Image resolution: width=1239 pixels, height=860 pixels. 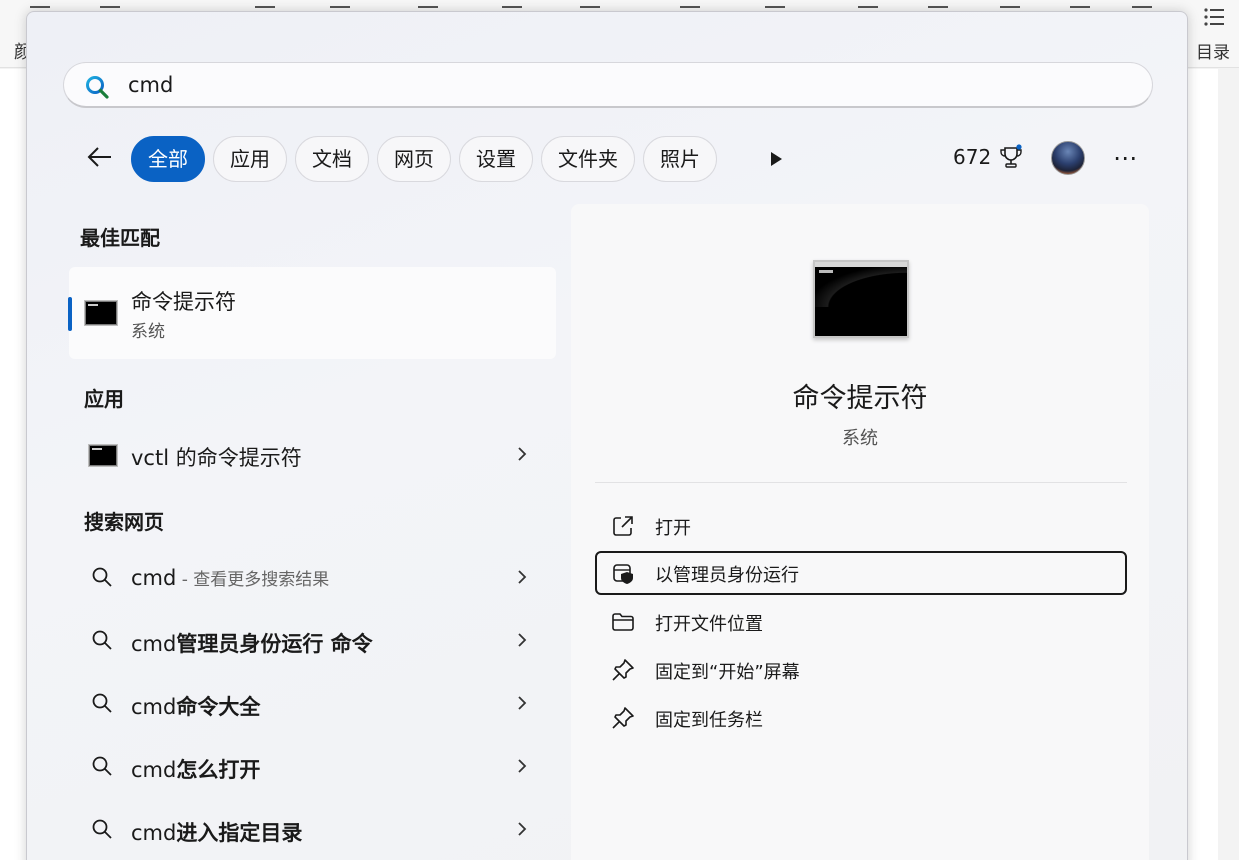 What do you see at coordinates (1011, 157) in the screenshot?
I see `trophy-icon` at bounding box center [1011, 157].